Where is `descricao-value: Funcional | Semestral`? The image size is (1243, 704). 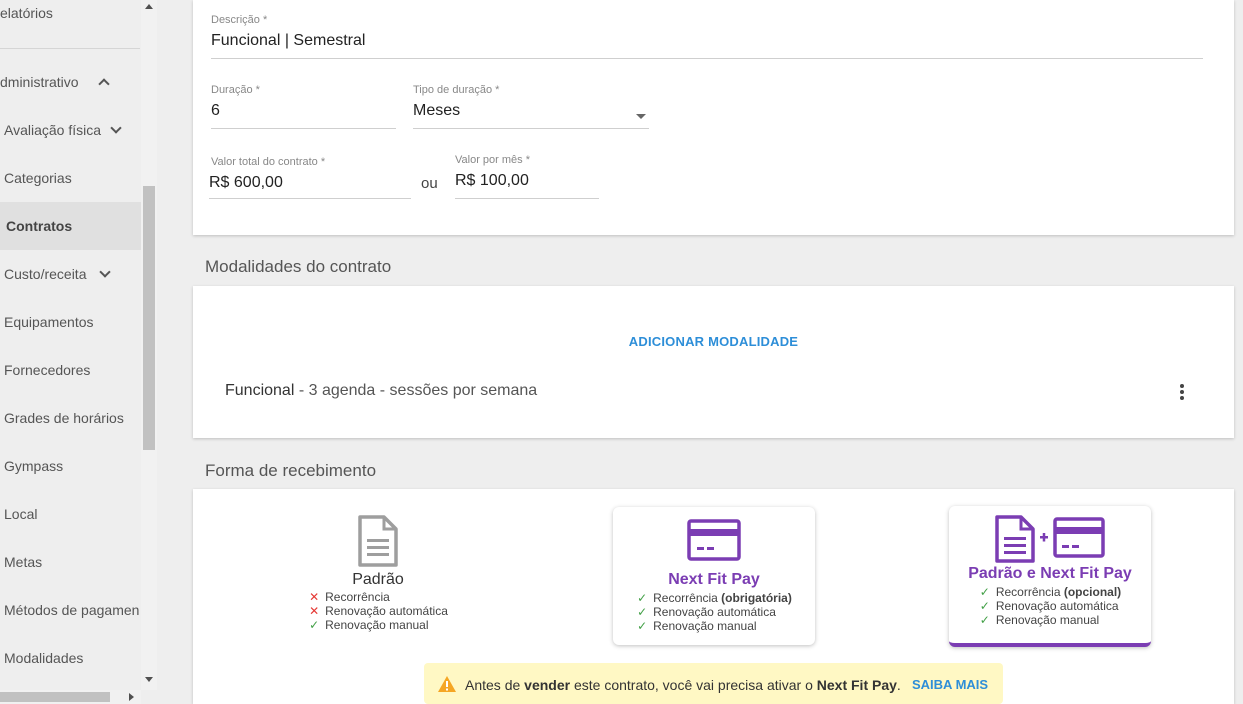
descricao-value: Funcional | Semestral is located at coordinates (707, 41).